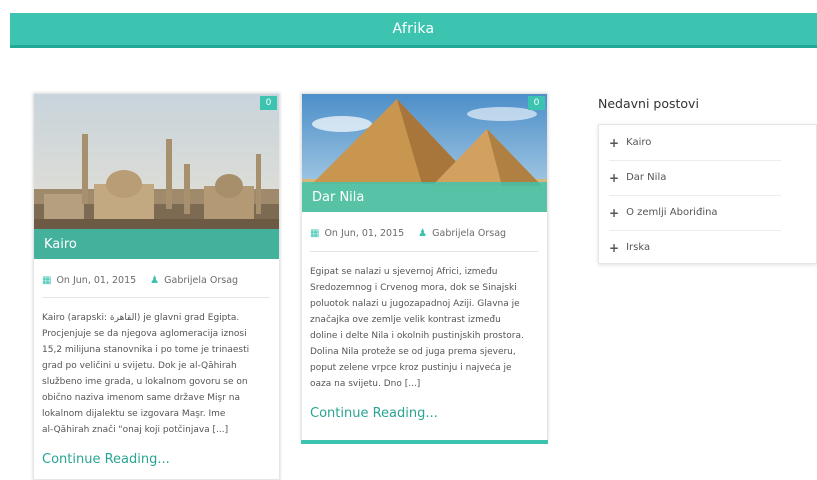 The height and width of the screenshot is (480, 817). What do you see at coordinates (338, 197) in the screenshot?
I see `post-title-text: Dar Nila` at bounding box center [338, 197].